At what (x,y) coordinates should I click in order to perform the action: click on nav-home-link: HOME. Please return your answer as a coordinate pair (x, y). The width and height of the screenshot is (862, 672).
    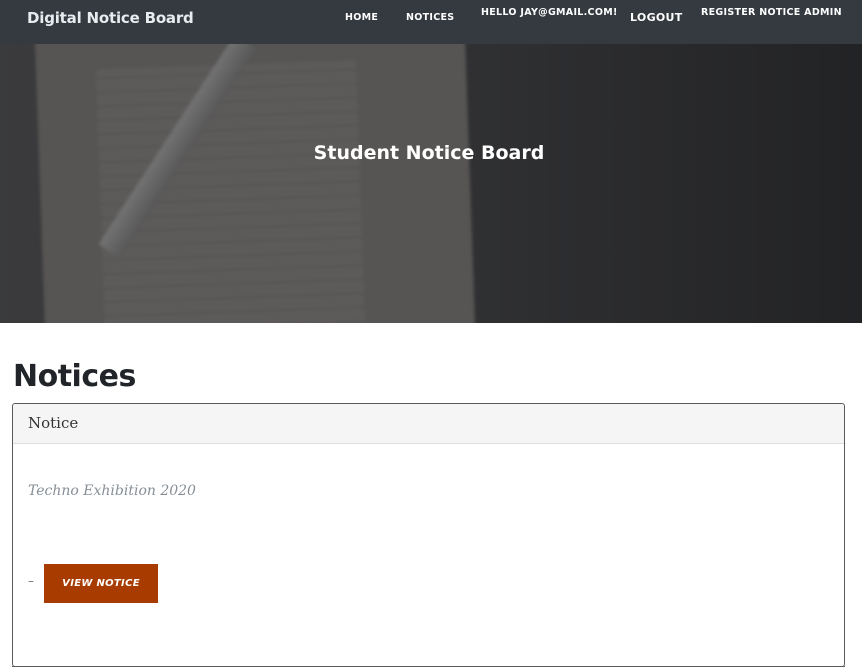
    Looking at the image, I should click on (361, 17).